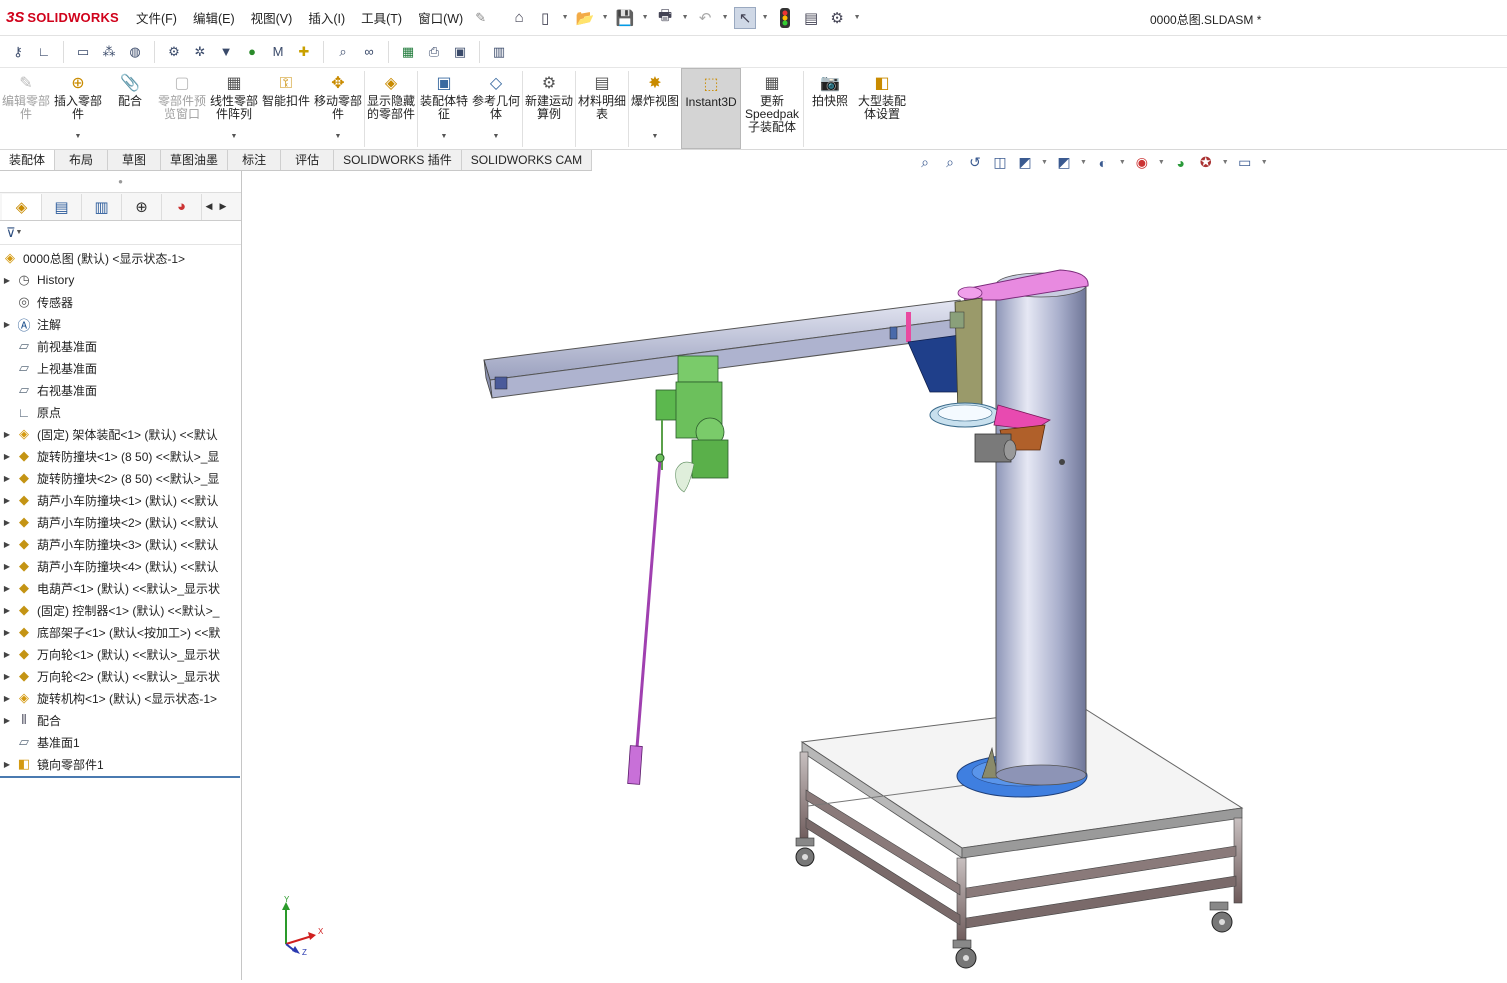 Image resolution: width=1507 pixels, height=983 pixels. What do you see at coordinates (120, 742) in the screenshot?
I see `tree-item: ▱ 基准面1` at bounding box center [120, 742].